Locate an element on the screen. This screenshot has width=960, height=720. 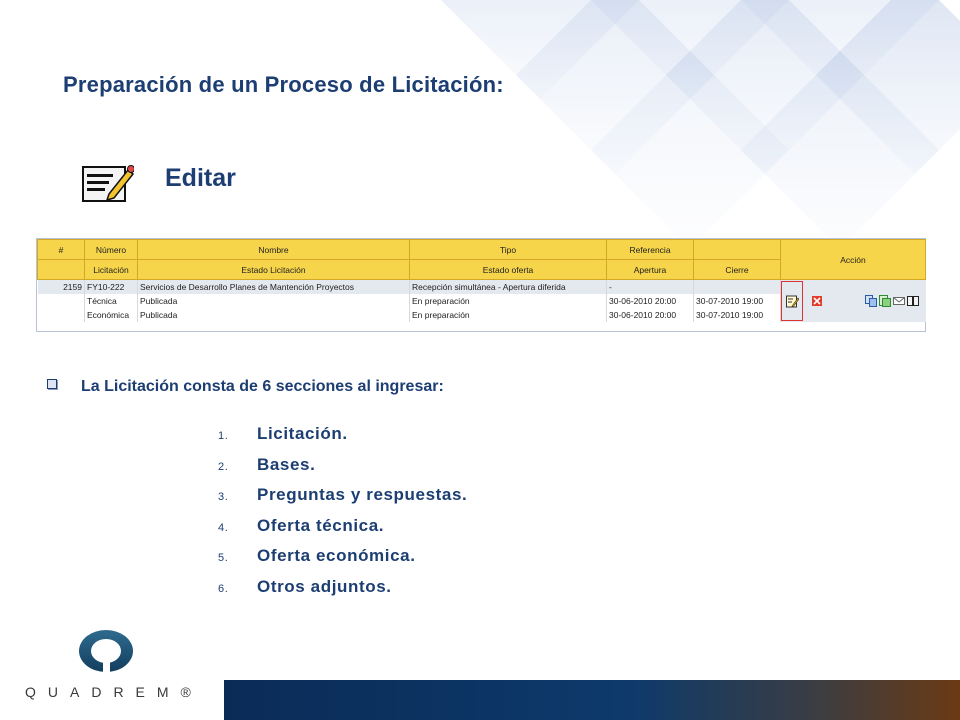
subheader-apertura: Apertura is located at coordinates (650, 269).